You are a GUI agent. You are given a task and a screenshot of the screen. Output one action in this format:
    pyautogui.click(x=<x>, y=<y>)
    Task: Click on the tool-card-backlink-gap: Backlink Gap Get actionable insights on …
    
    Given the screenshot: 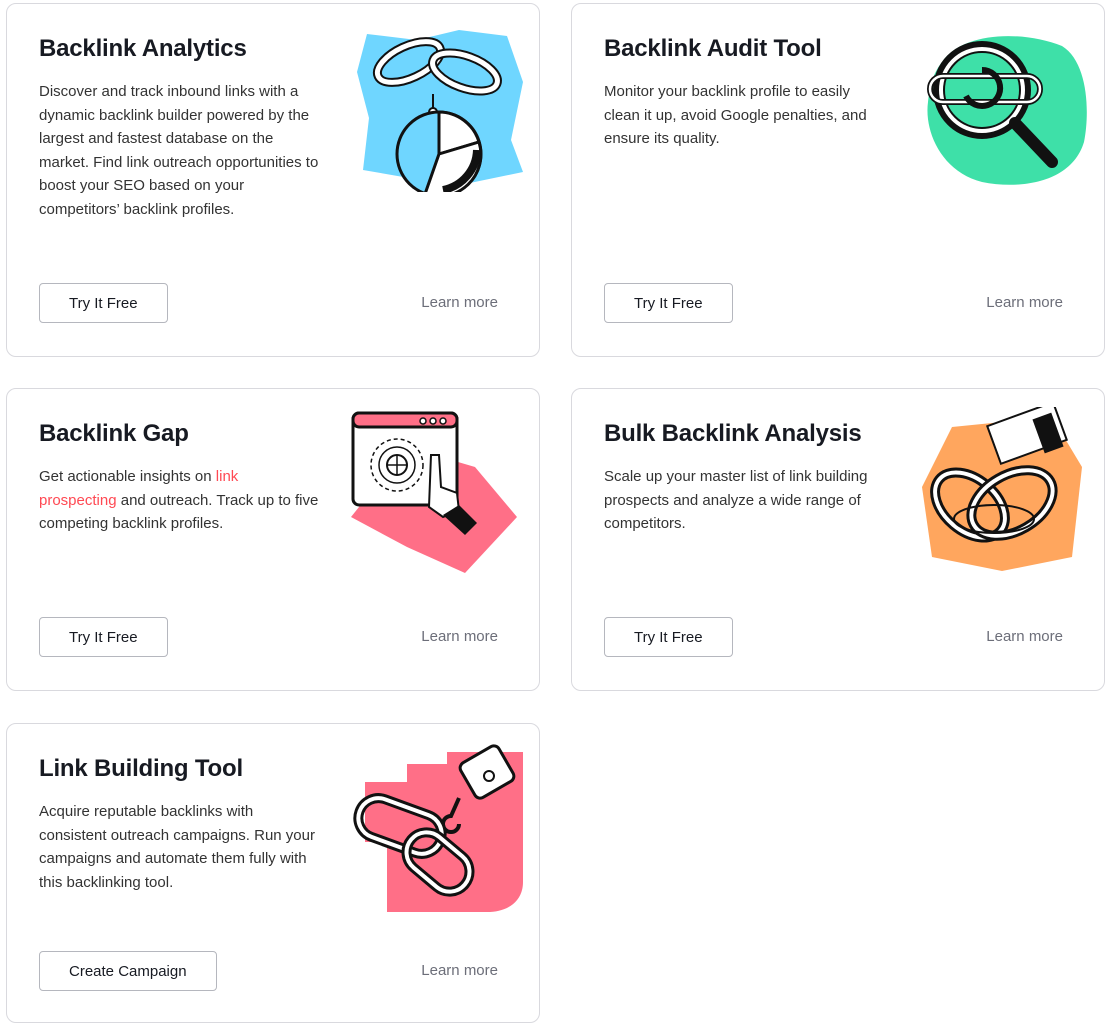 What is the action you would take?
    pyautogui.click(x=273, y=539)
    